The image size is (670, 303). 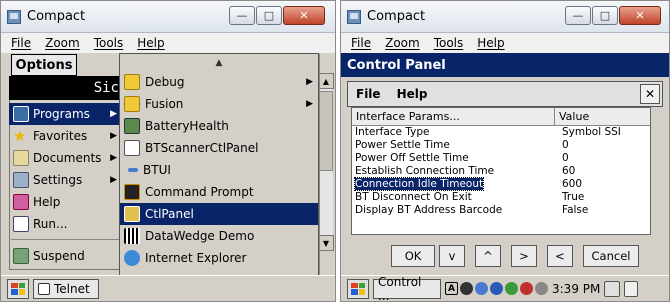 I want to click on keyboard-icon, so click(x=612, y=288).